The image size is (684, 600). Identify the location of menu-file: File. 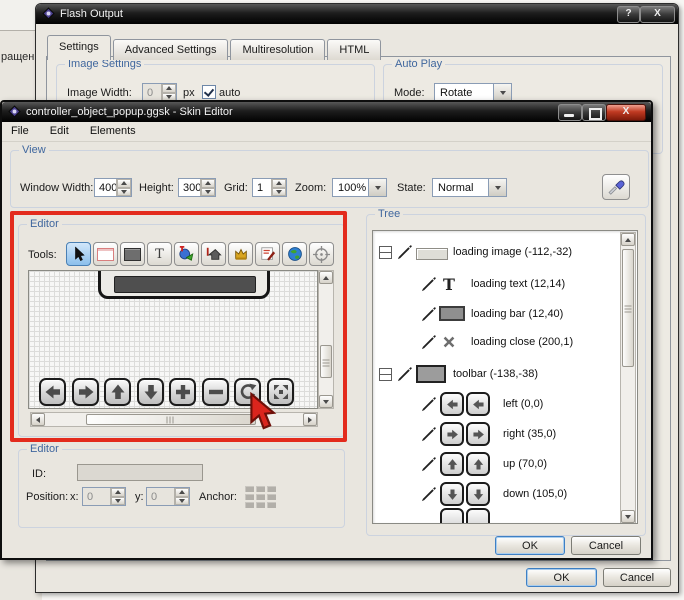
(20, 129).